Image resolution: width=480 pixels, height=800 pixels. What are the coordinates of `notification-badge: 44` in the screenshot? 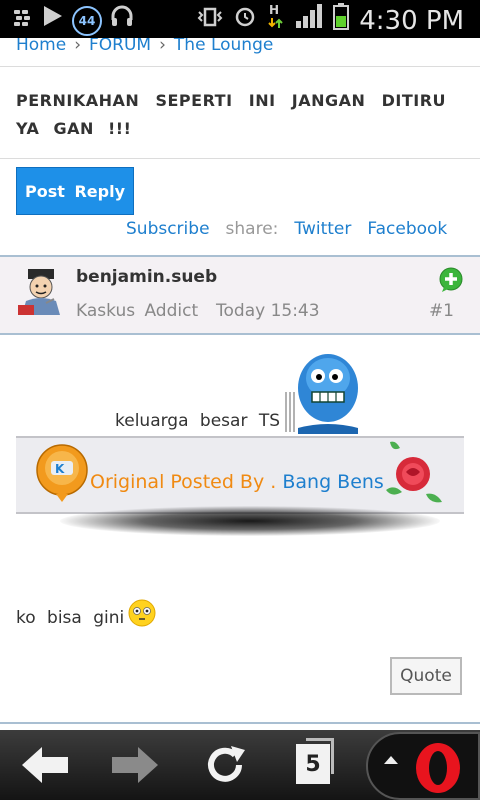 It's located at (87, 20).